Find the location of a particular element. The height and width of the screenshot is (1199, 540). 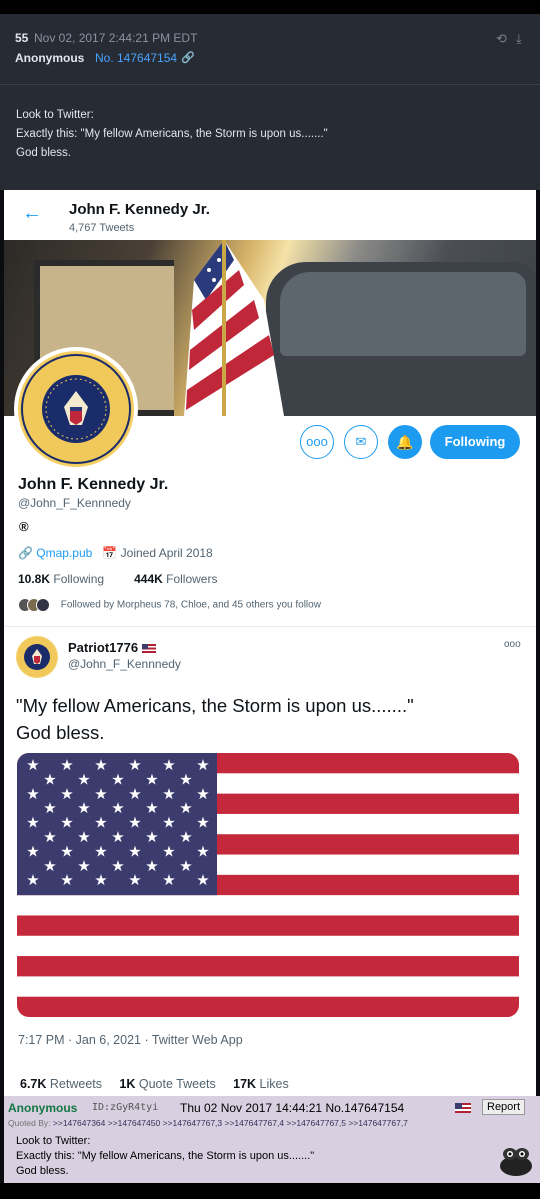

joined-date: Joined April 2018 is located at coordinates (166, 553).